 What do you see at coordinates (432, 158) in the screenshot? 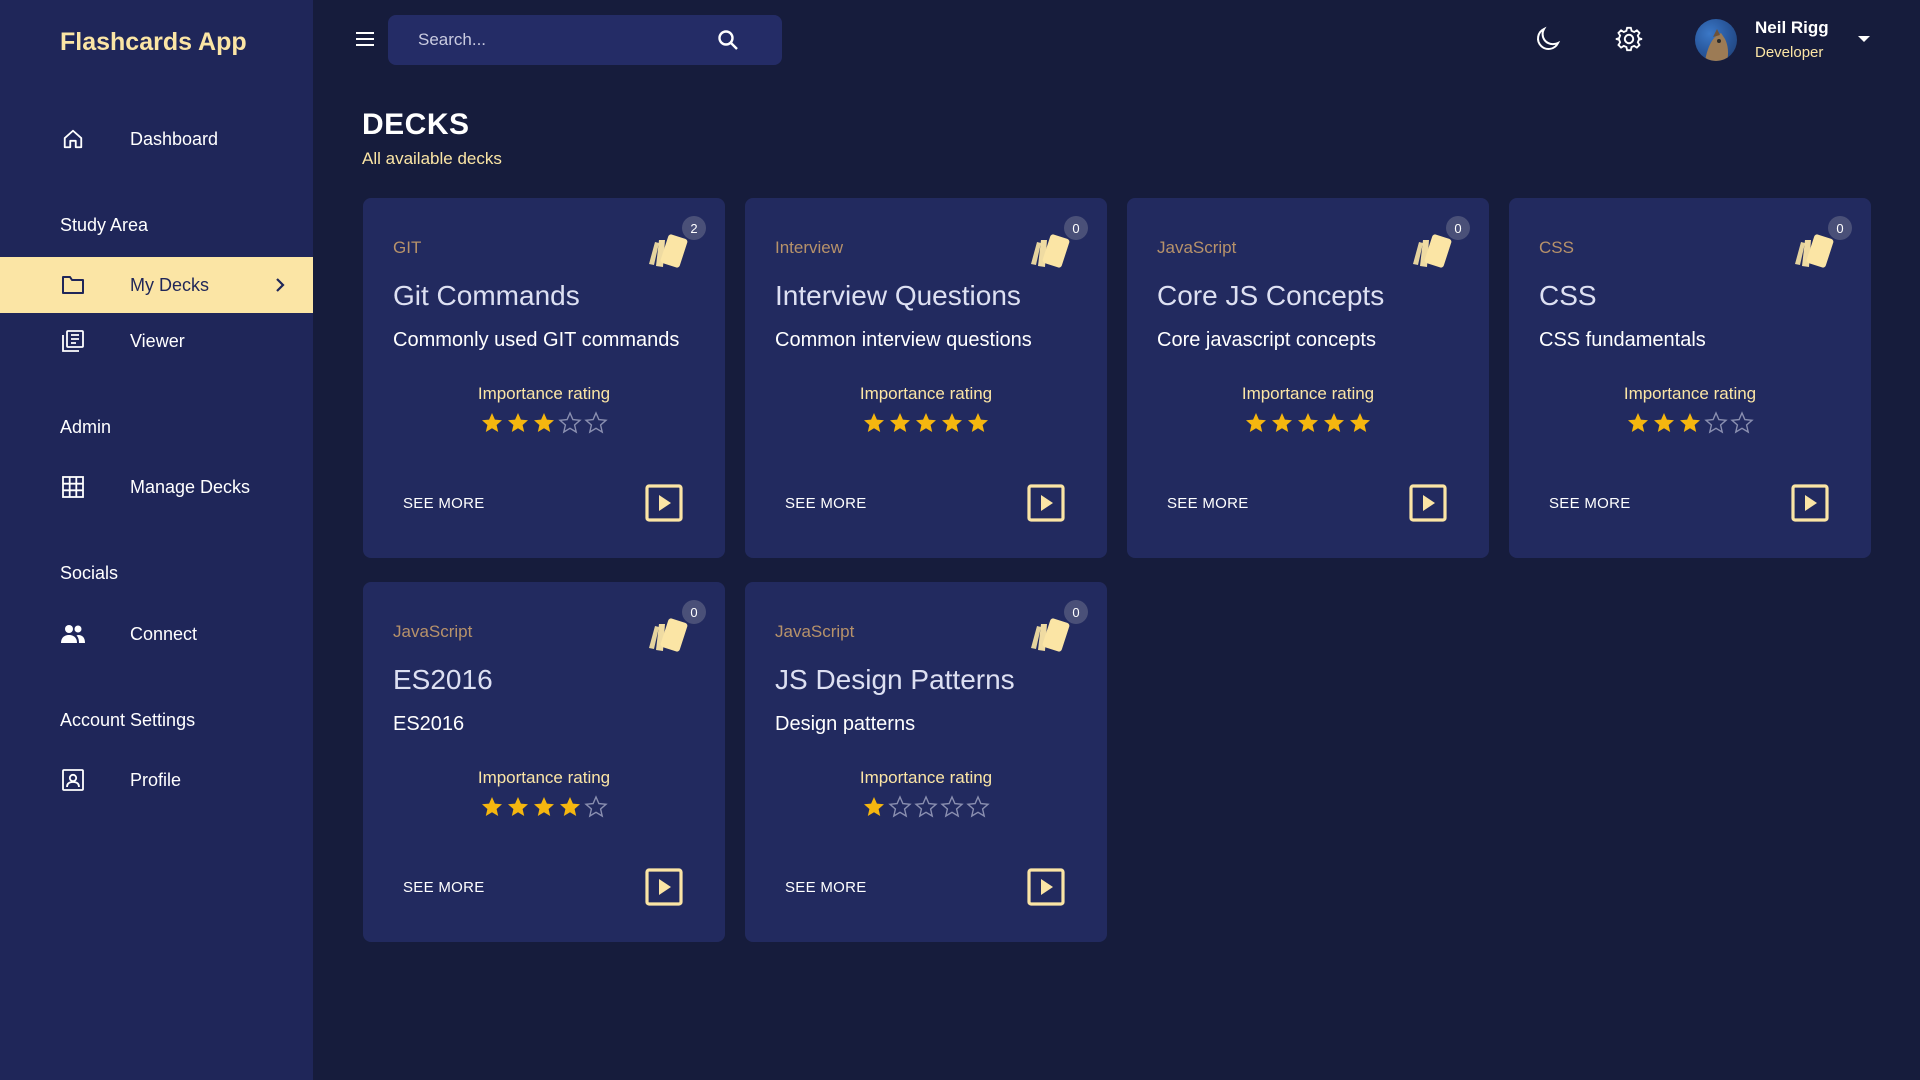
I see `page-subtitle: All available decks` at bounding box center [432, 158].